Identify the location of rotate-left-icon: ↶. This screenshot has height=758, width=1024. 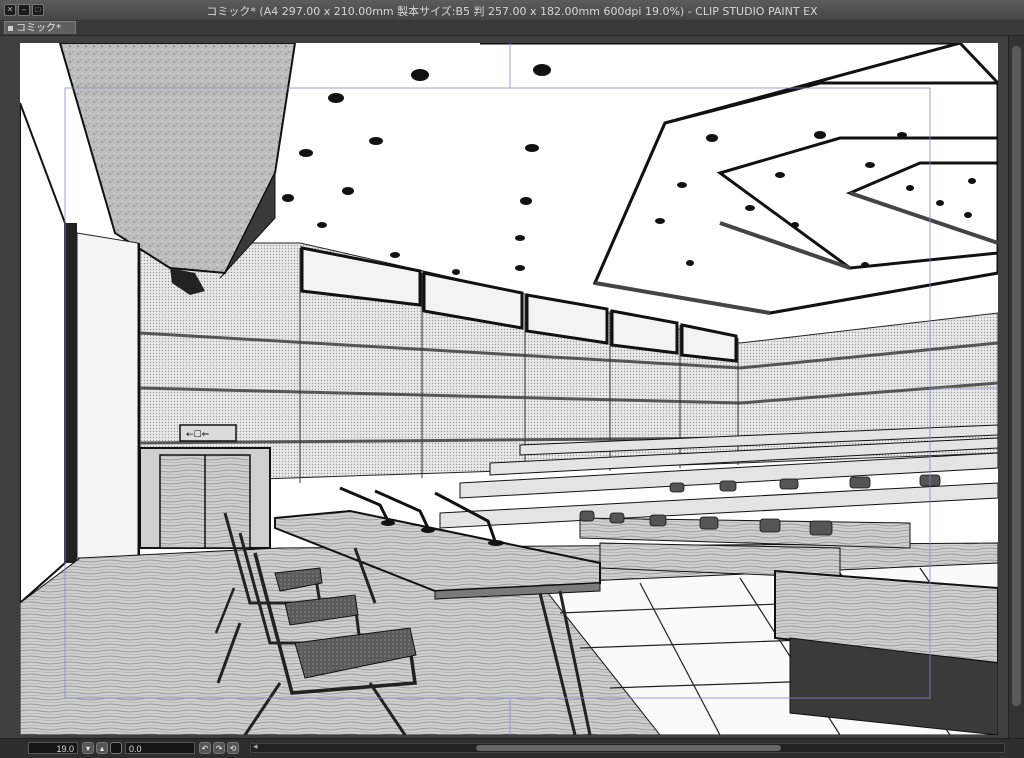
(205, 748).